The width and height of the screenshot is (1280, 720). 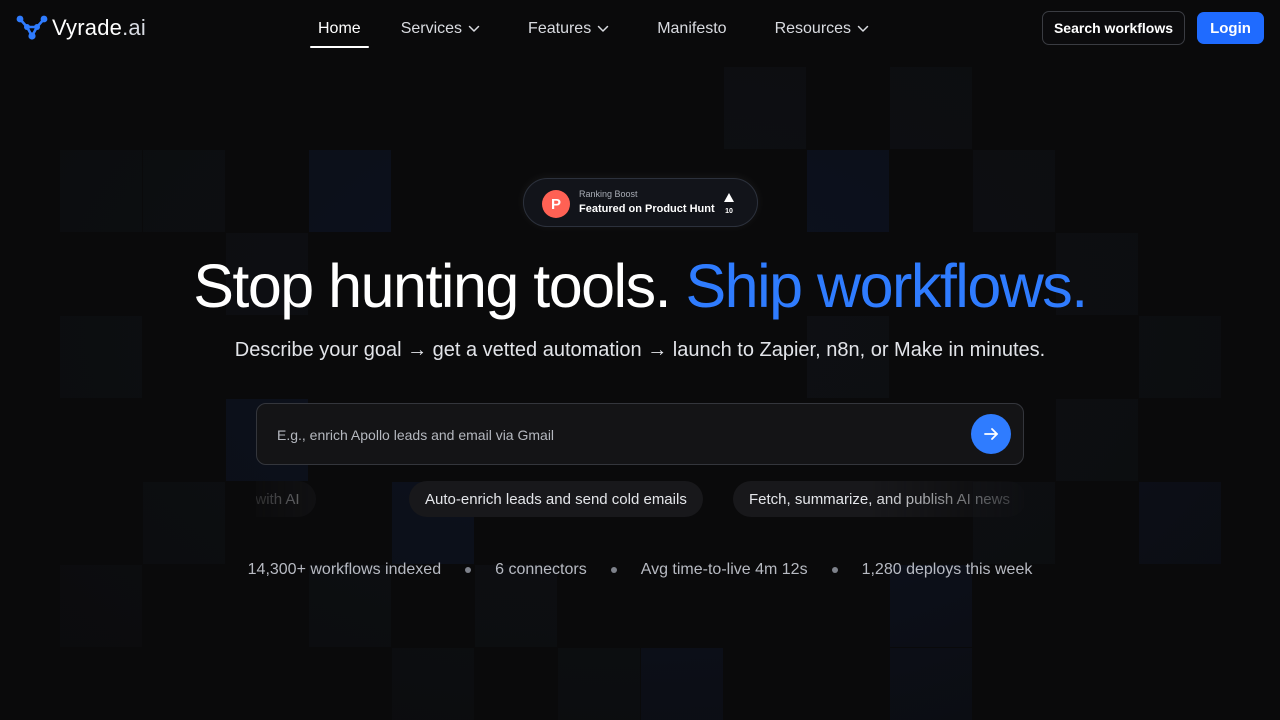 I want to click on logo-wordmark: Vyrade.ai, so click(x=99, y=28).